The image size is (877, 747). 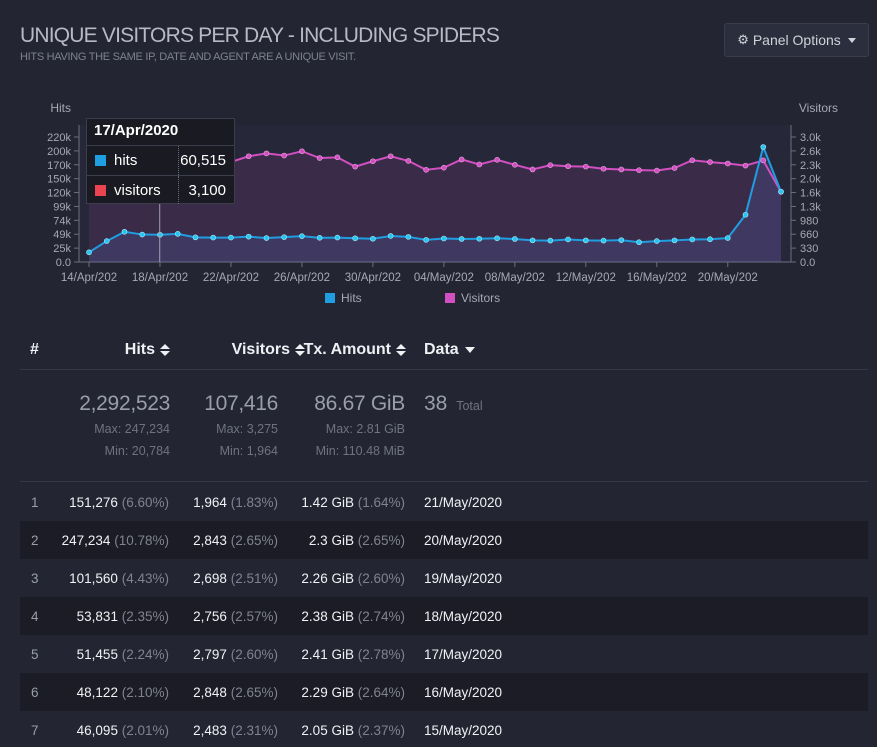 I want to click on total-visitors-value: 107,416, so click(x=241, y=403).